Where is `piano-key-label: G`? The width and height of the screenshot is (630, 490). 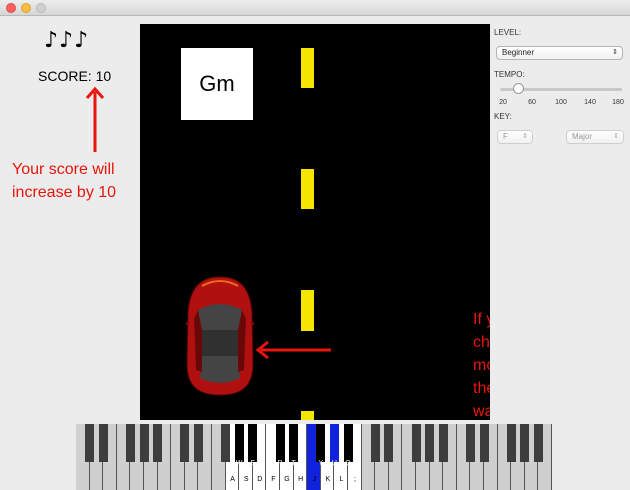
piano-key-label: G is located at coordinates (287, 479).